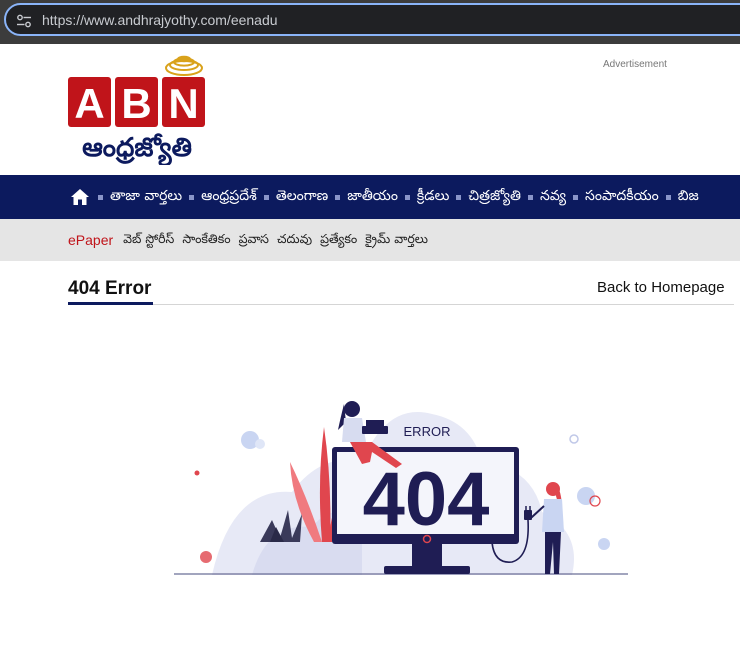 Image resolution: width=740 pixels, height=662 pixels. I want to click on logo-graphic: A B N ఆంధ్రజ్యోతి, so click(136, 111).